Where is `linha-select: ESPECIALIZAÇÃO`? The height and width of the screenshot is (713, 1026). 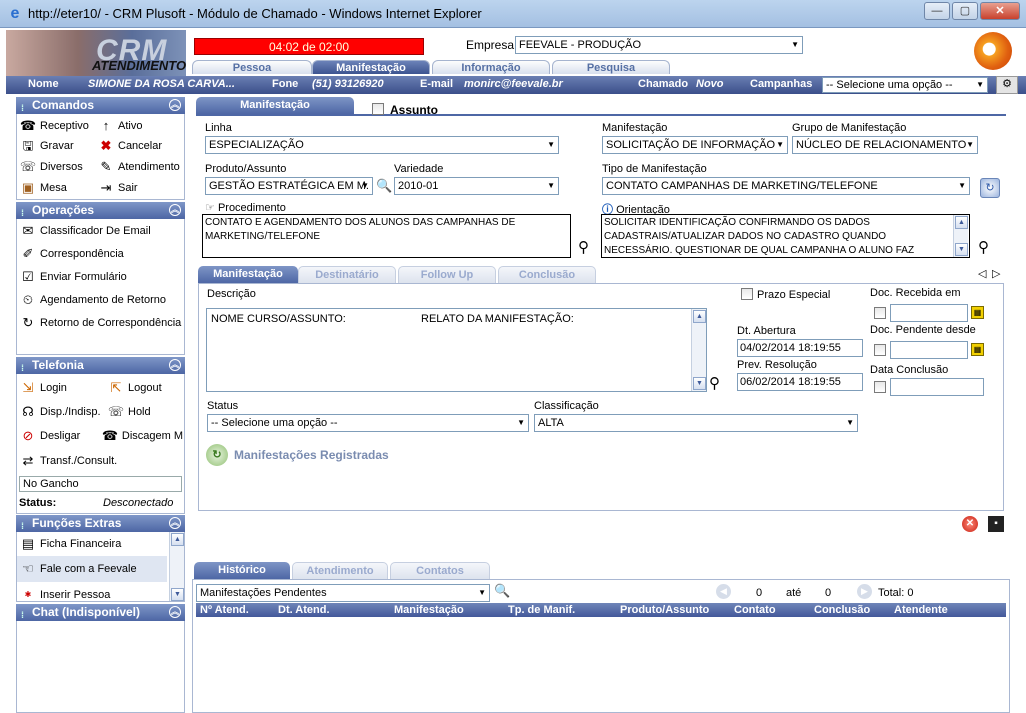 linha-select: ESPECIALIZAÇÃO is located at coordinates (382, 145).